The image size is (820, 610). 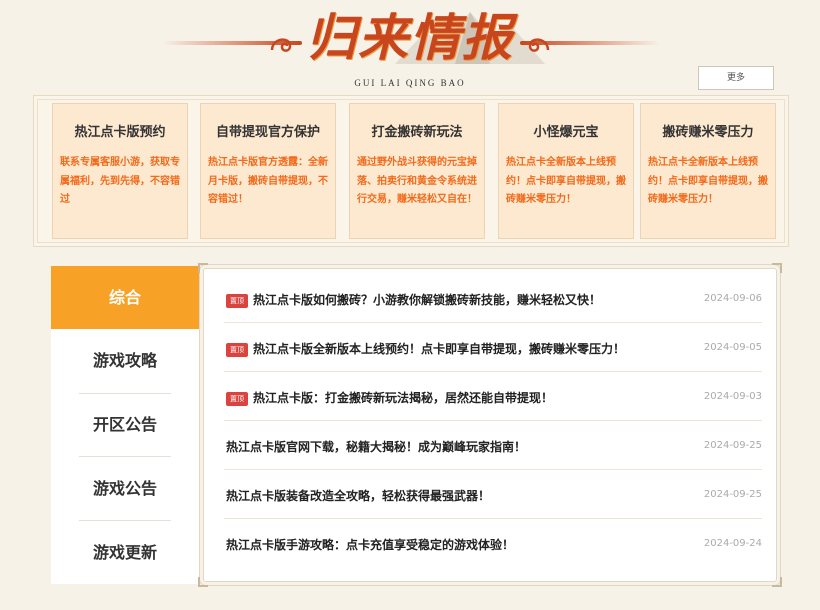 I want to click on feature-card: 热江点卡版预约 联系专属客服小游，获取专属福利，先到先得，不容错过, so click(x=120, y=171).